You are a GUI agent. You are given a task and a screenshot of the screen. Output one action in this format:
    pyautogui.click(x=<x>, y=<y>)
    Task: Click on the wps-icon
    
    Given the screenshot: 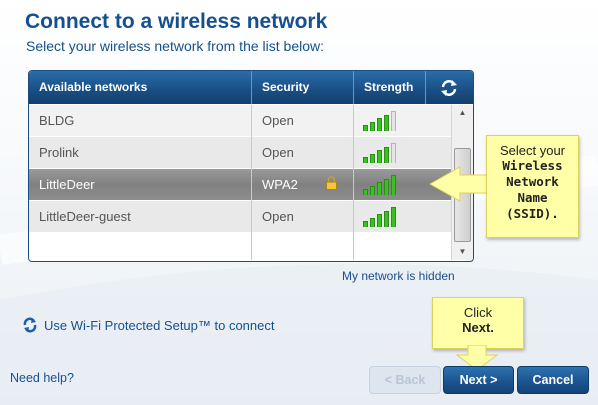 What is the action you would take?
    pyautogui.click(x=30, y=325)
    